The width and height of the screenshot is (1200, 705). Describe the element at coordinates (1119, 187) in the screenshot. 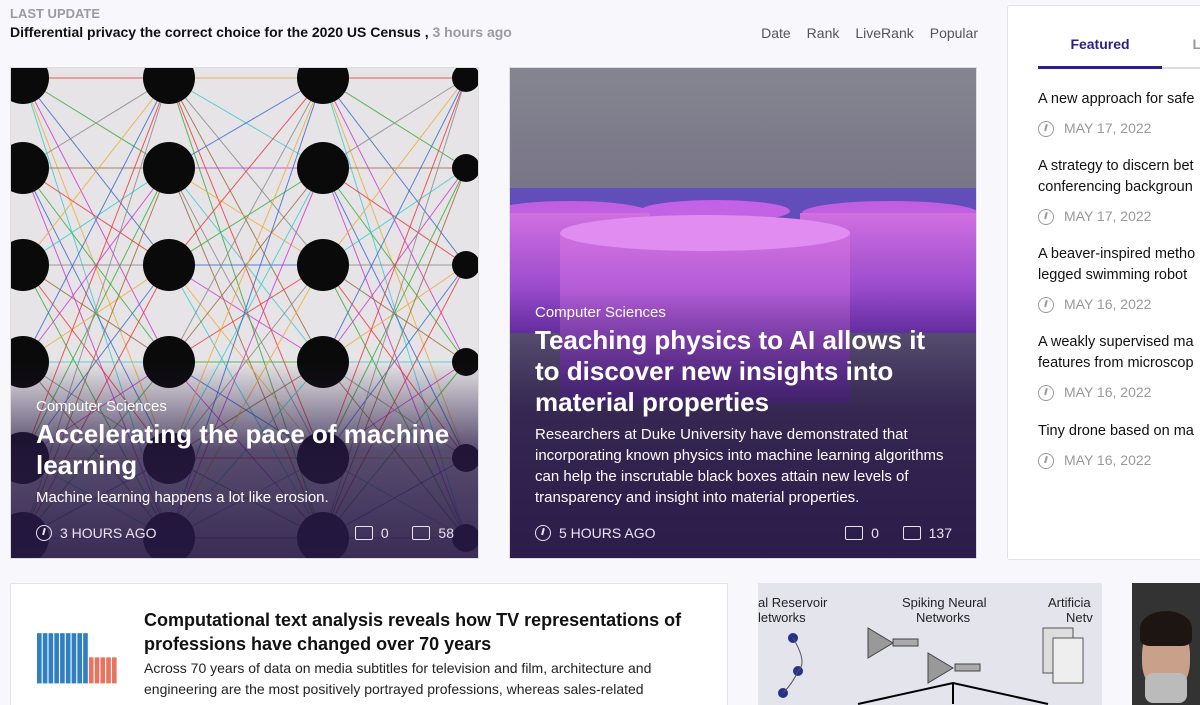

I see `sidebar-article-title: conferencing backgroun` at that location.